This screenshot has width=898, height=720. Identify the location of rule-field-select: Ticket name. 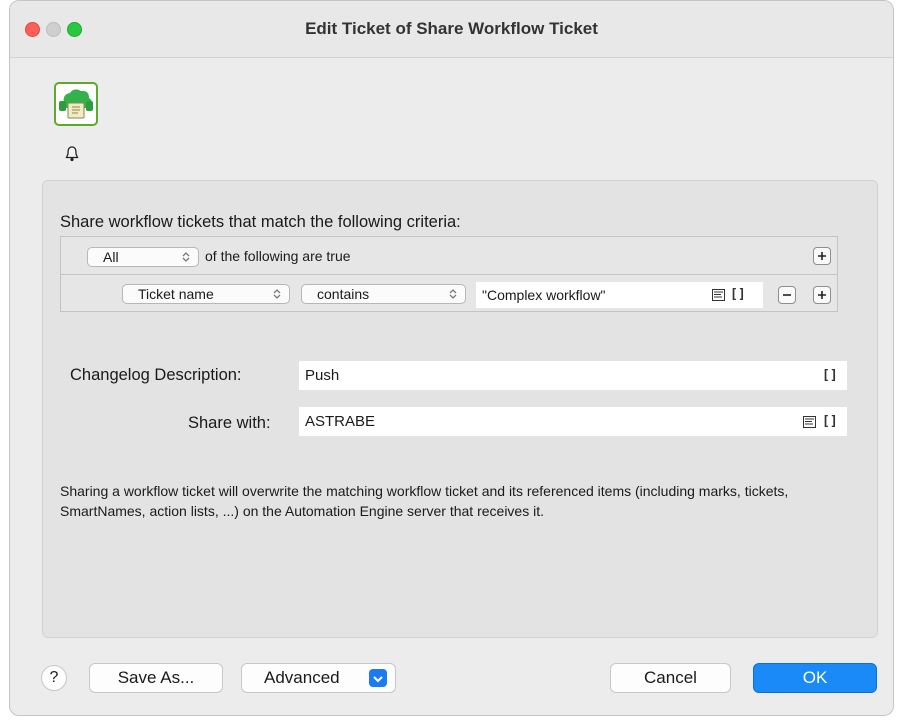
(206, 294).